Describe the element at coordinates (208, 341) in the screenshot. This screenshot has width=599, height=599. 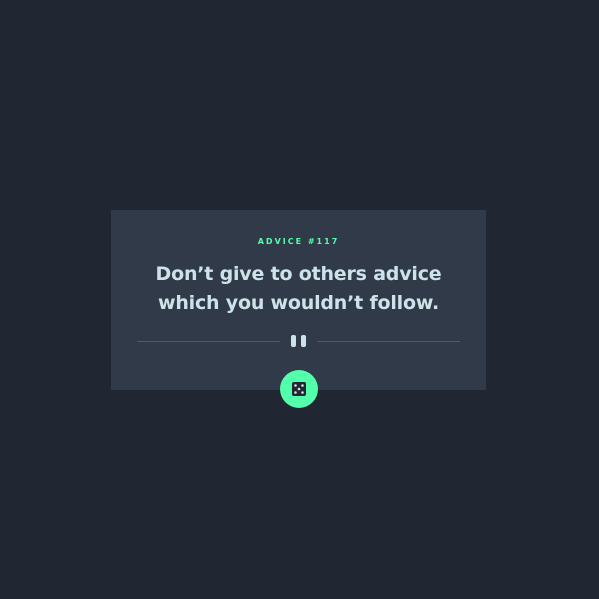
I see `divider-line-left` at that location.